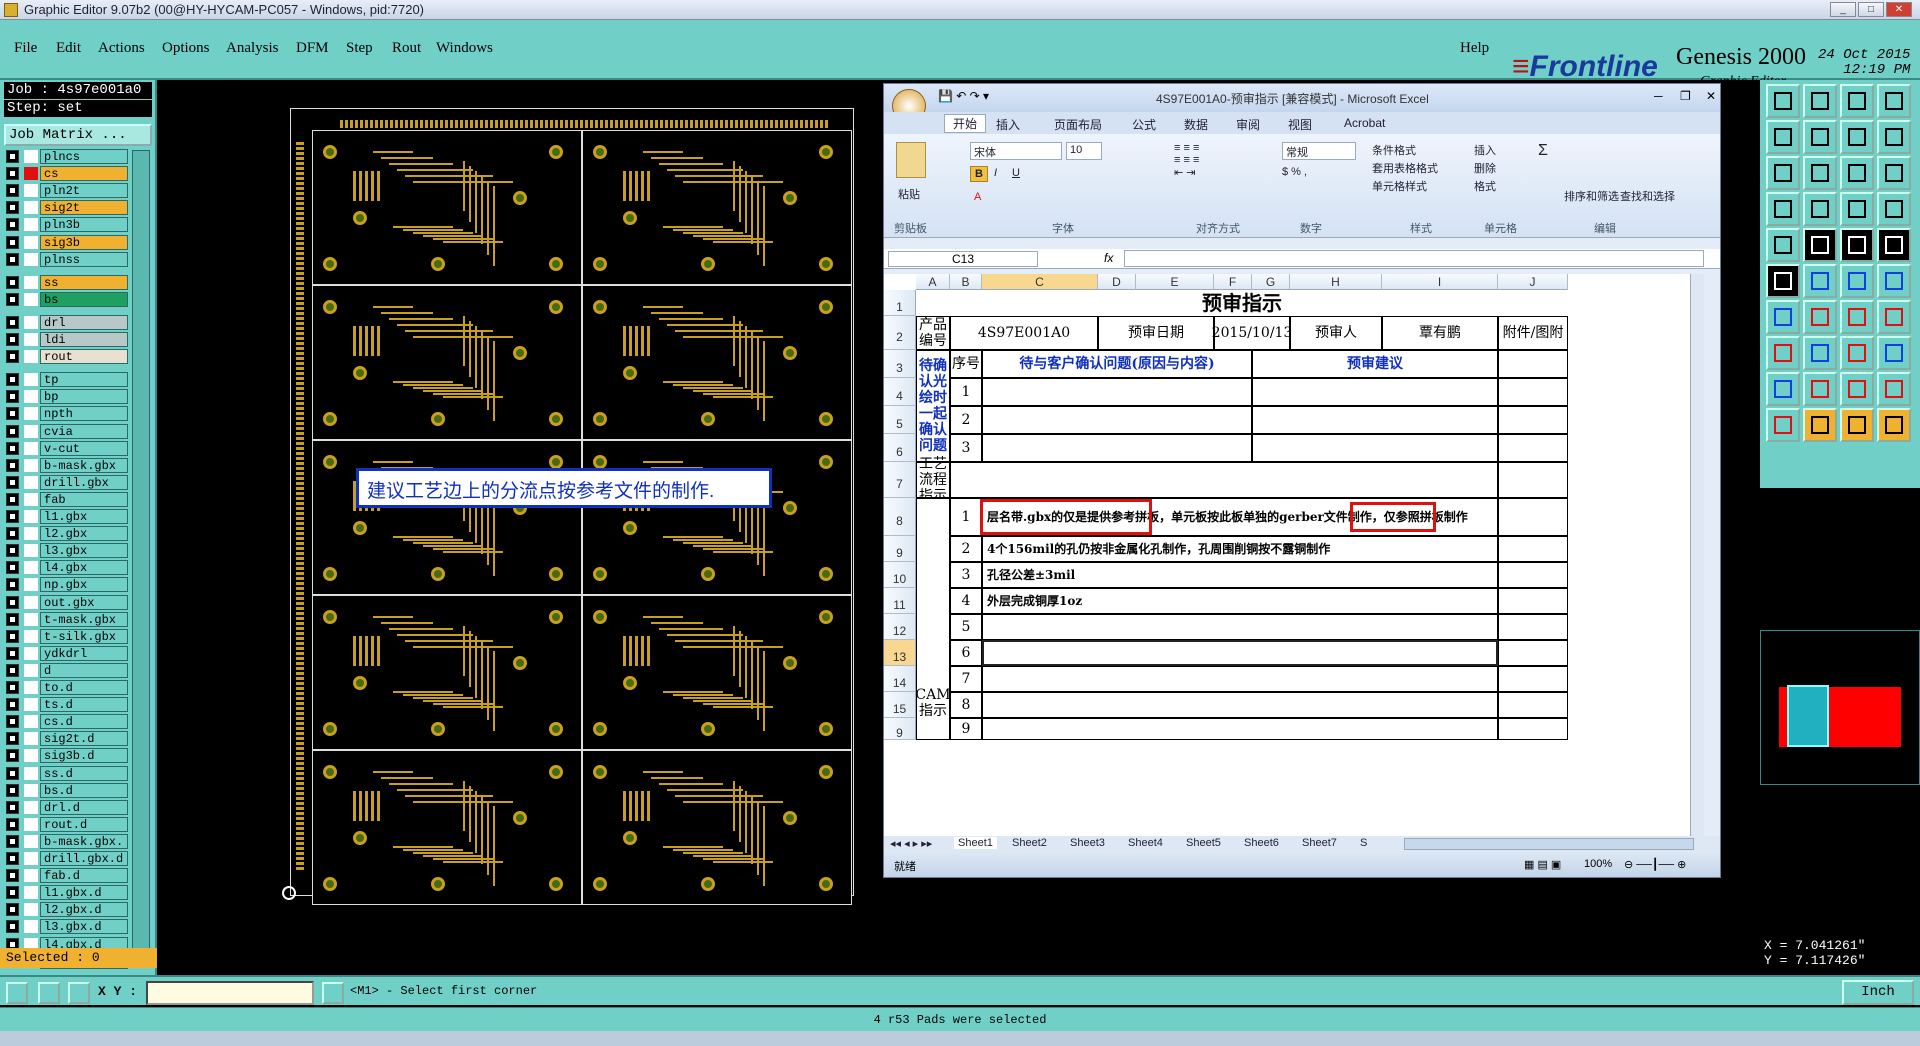  I want to click on number-format-select: 常规, so click(1319, 151).